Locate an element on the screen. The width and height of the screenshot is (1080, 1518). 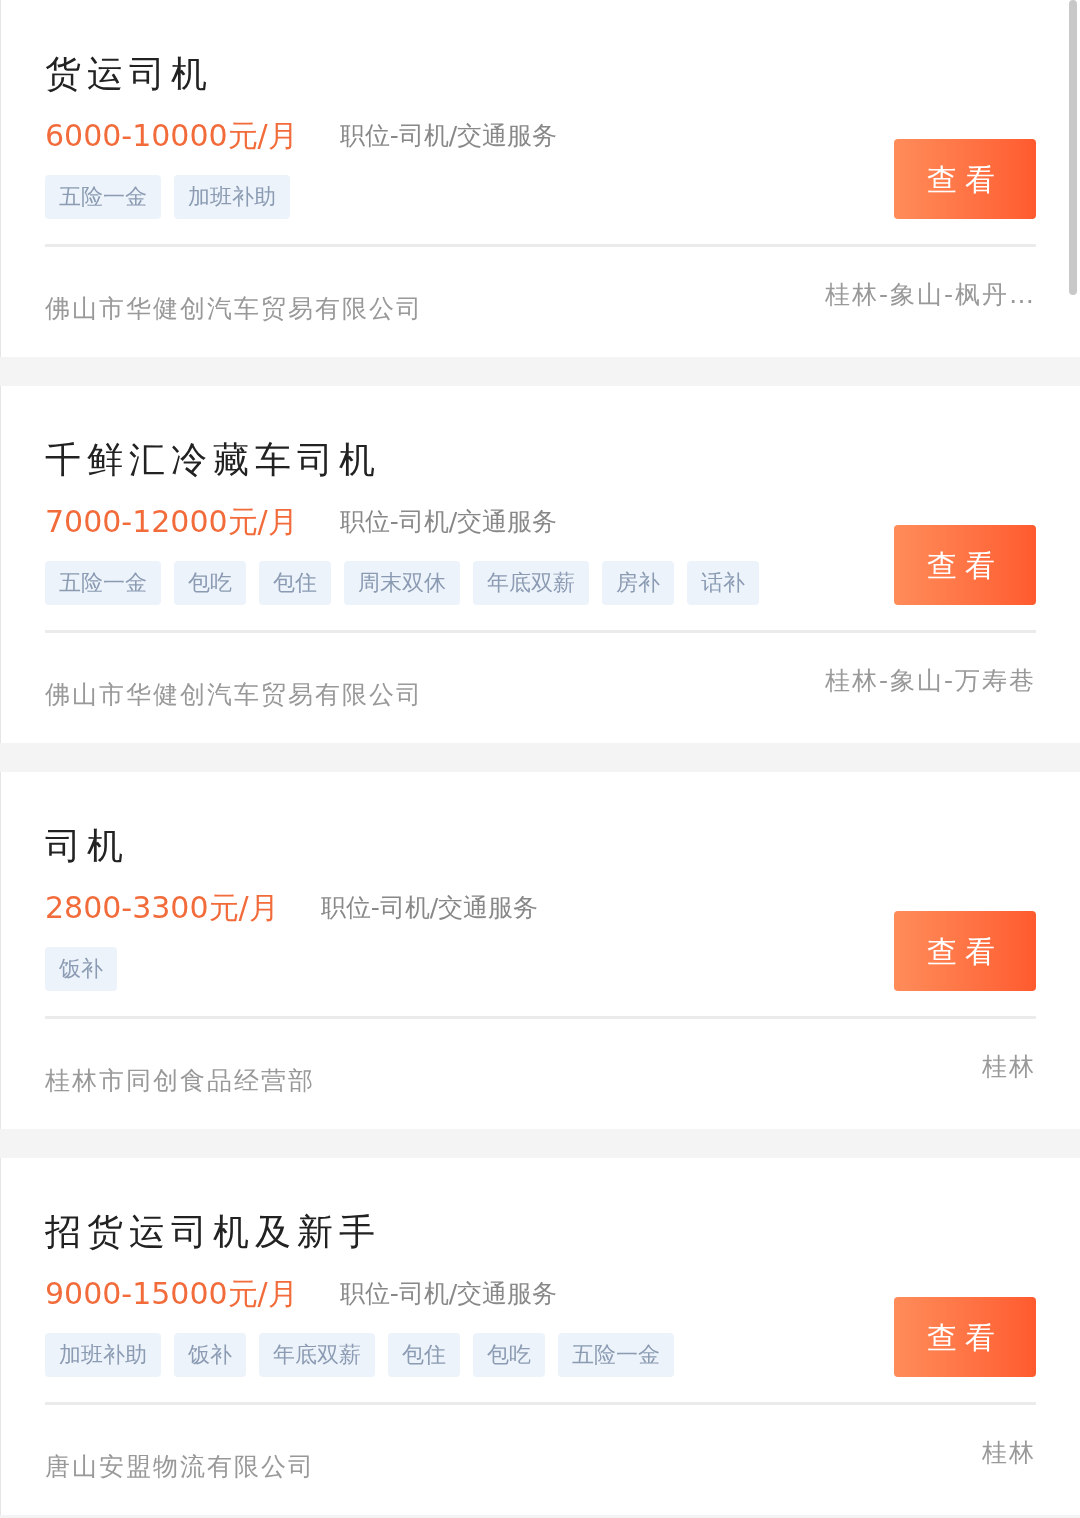
job-title: 千鲜汇冷藏车司机 is located at coordinates (213, 460).